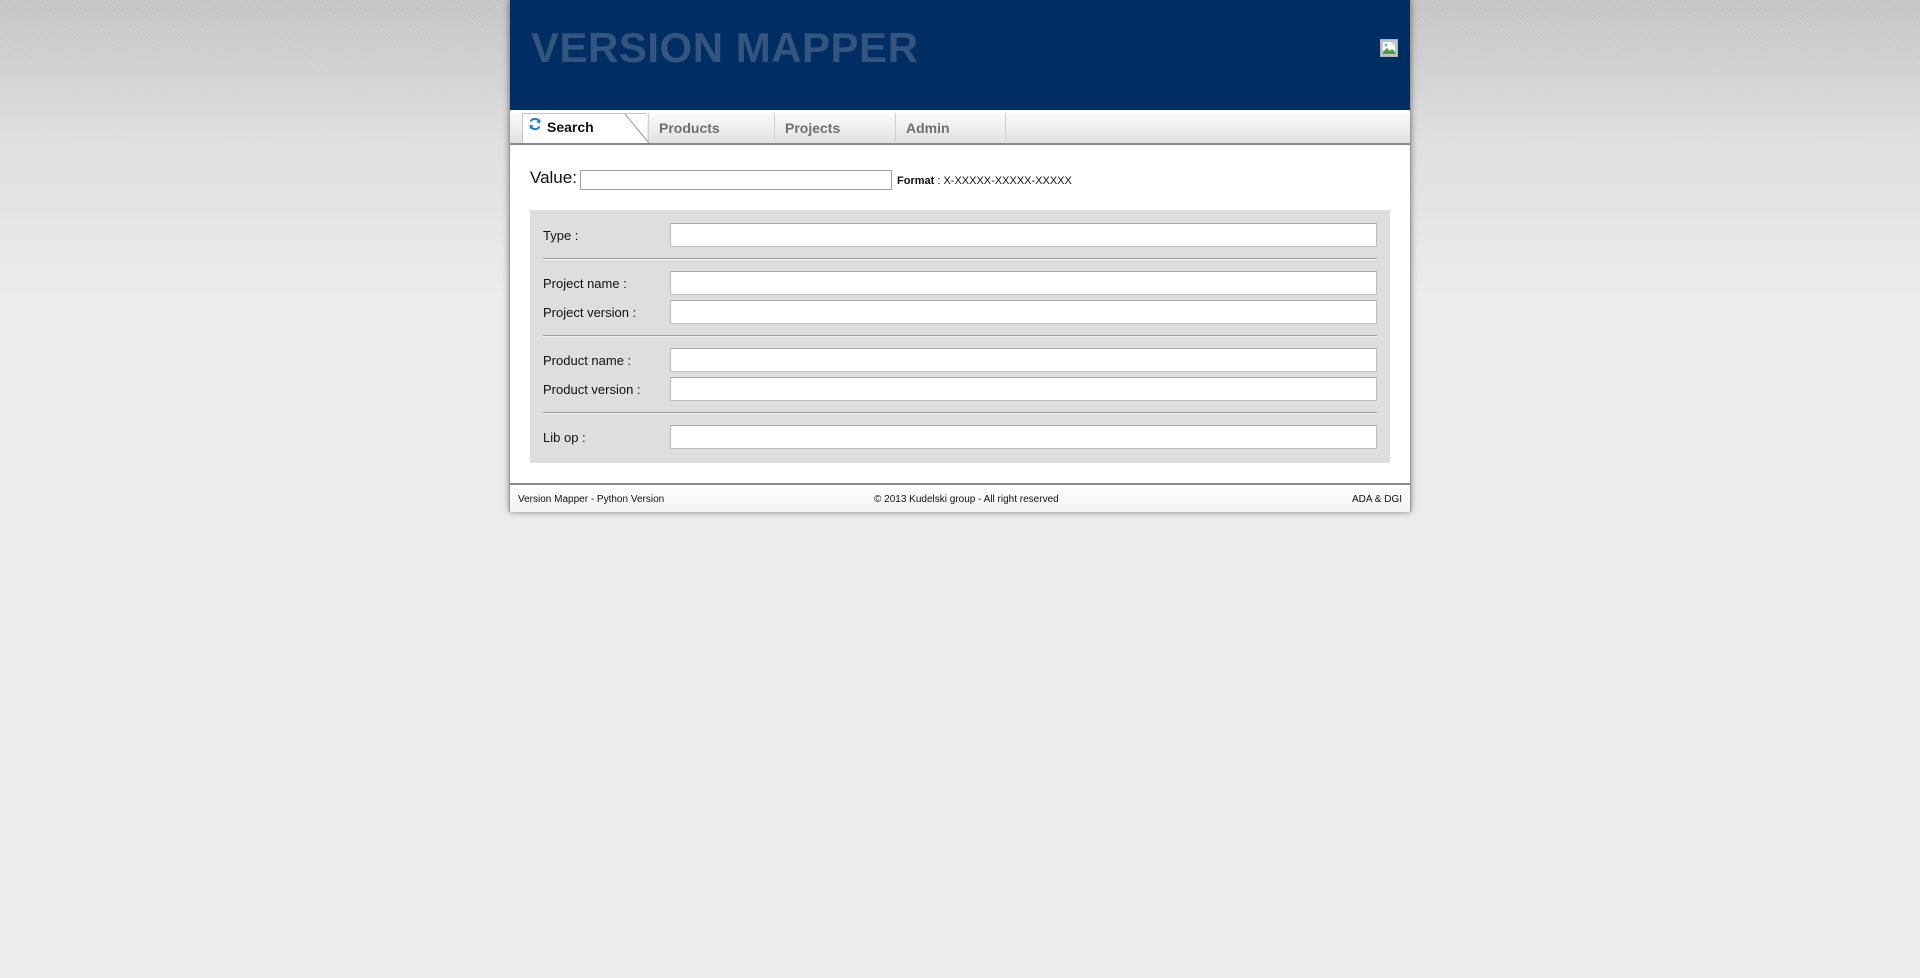 The image size is (1920, 978). I want to click on tab-slant, so click(635, 128).